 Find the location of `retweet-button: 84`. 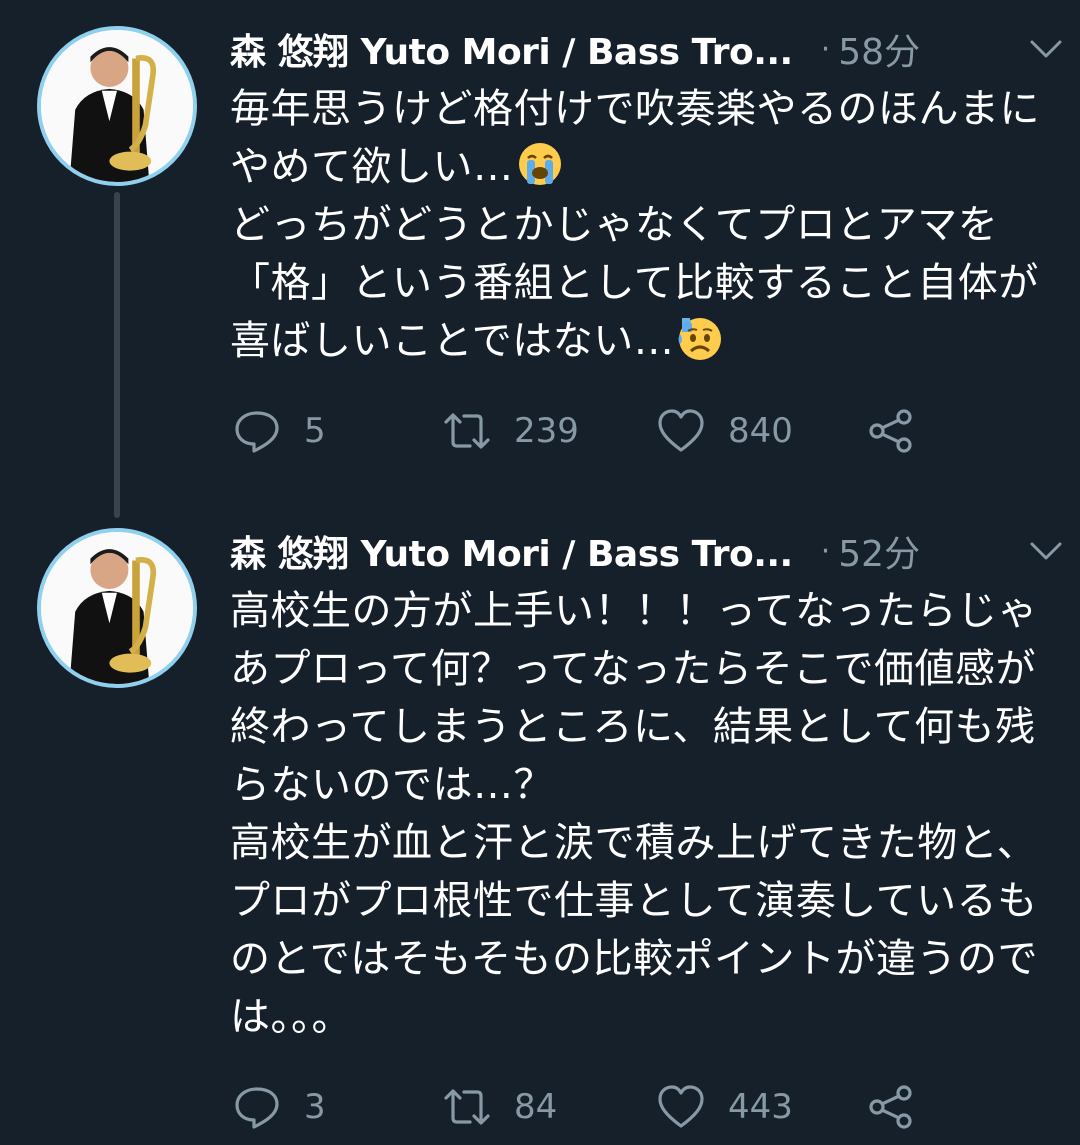

retweet-button: 84 is located at coordinates (499, 1107).